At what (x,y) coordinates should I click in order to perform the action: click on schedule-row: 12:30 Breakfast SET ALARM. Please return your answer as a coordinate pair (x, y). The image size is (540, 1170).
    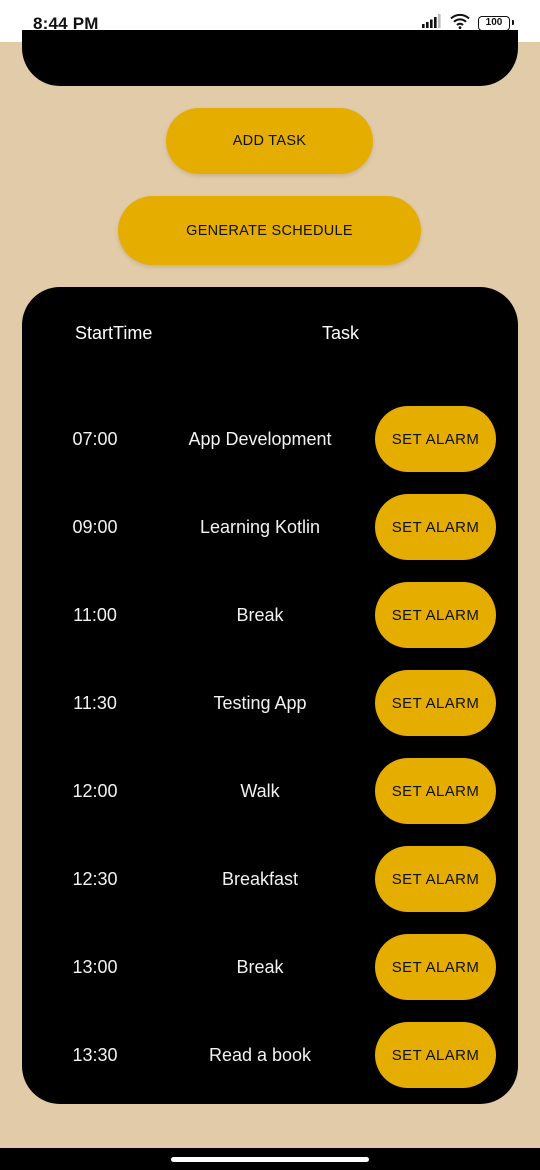
    Looking at the image, I should click on (270, 879).